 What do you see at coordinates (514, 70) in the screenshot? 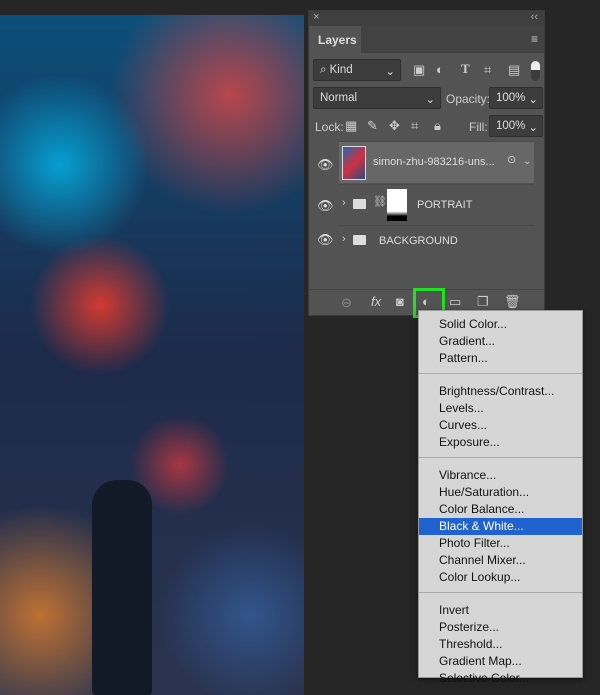
I see `smart-object-filter-icon: ▤` at bounding box center [514, 70].